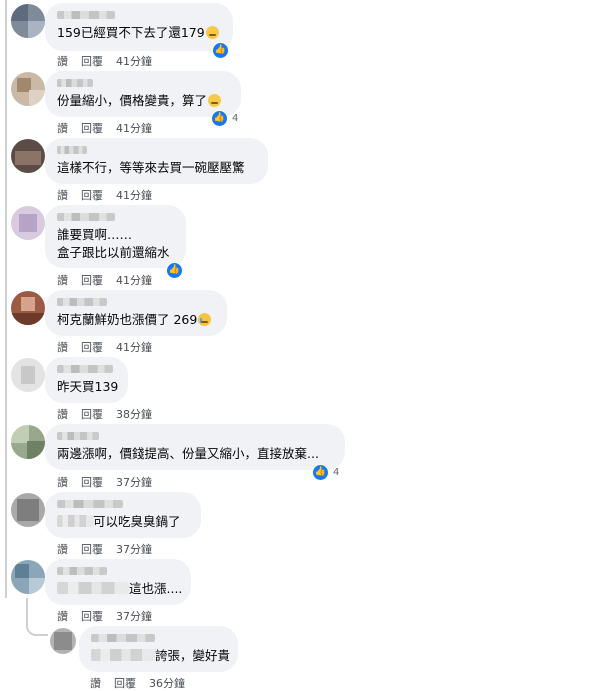 The height and width of the screenshot is (691, 600). I want to click on comment-bubble: 159已經買不下去了還179, so click(139, 27).